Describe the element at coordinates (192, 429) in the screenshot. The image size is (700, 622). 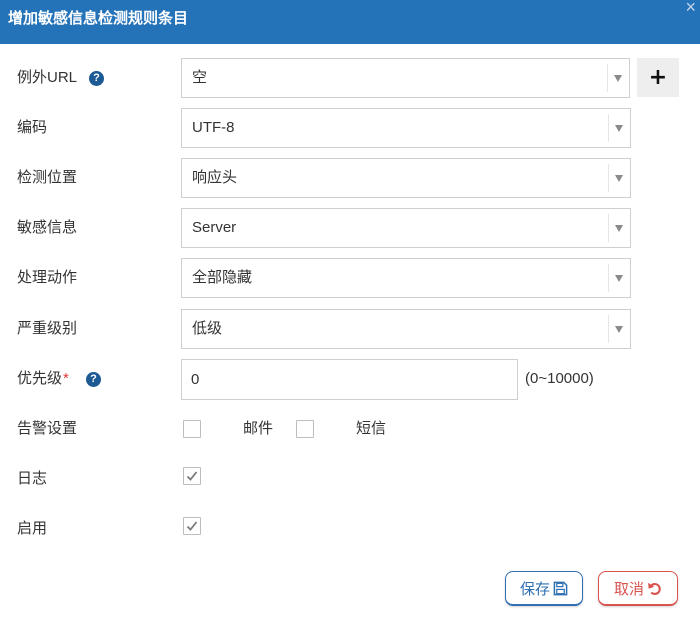
I see `email-alert-checkbox` at that location.